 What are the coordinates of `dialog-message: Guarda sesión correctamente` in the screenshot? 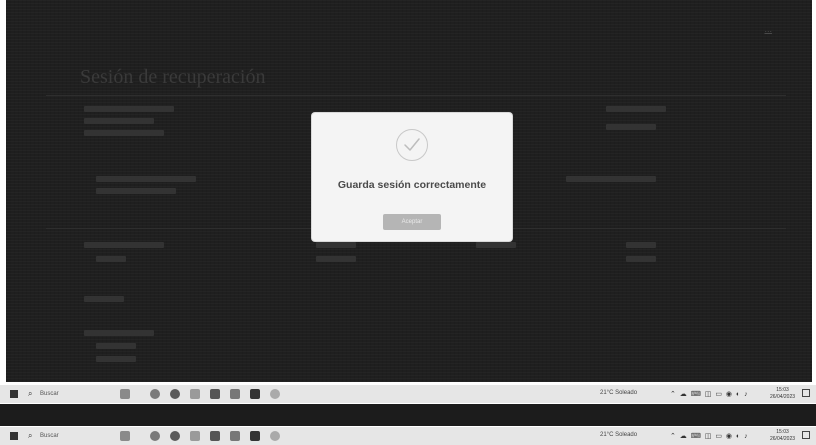 It's located at (412, 185).